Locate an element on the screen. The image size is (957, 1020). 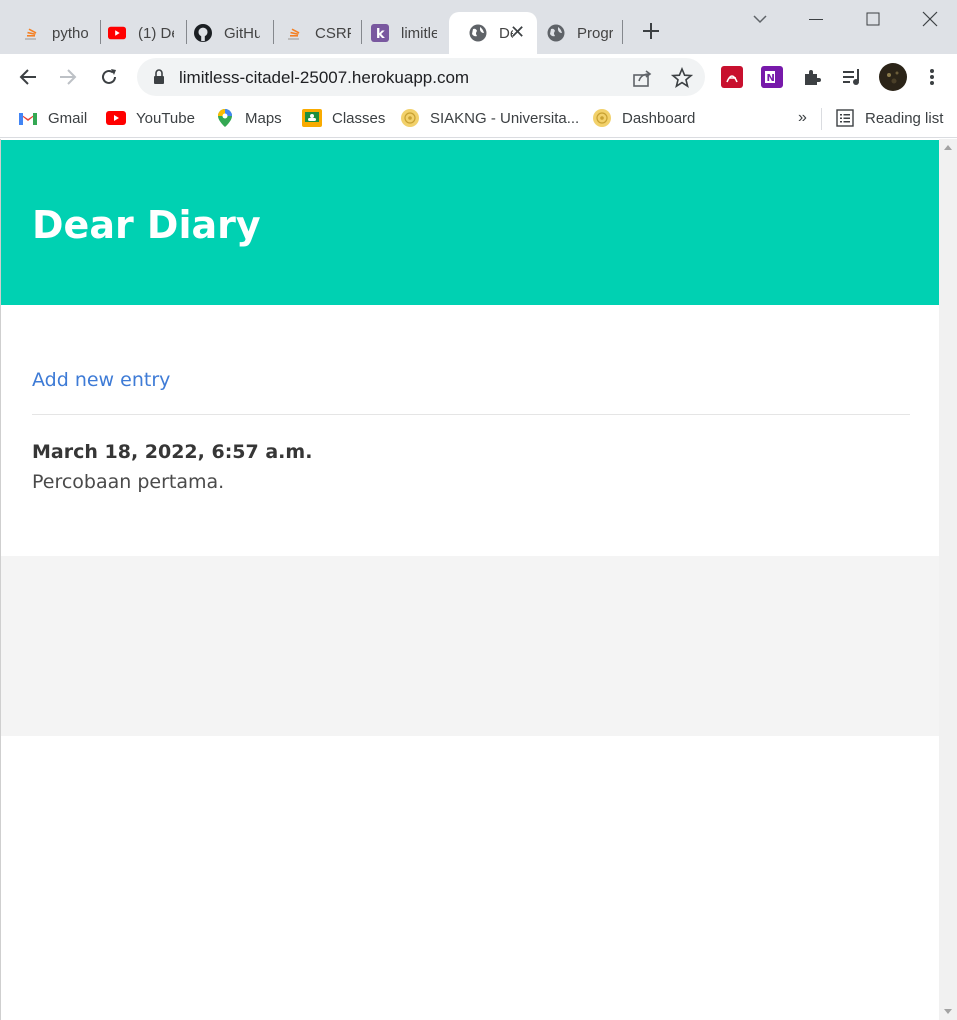
reading-list-icon is located at coordinates (845, 118).